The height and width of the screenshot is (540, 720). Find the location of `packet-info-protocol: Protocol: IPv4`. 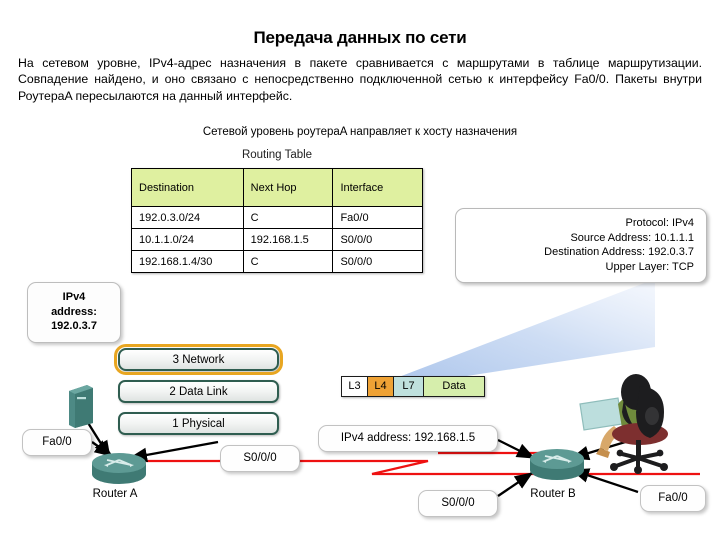

packet-info-protocol: Protocol: IPv4 is located at coordinates (659, 223).